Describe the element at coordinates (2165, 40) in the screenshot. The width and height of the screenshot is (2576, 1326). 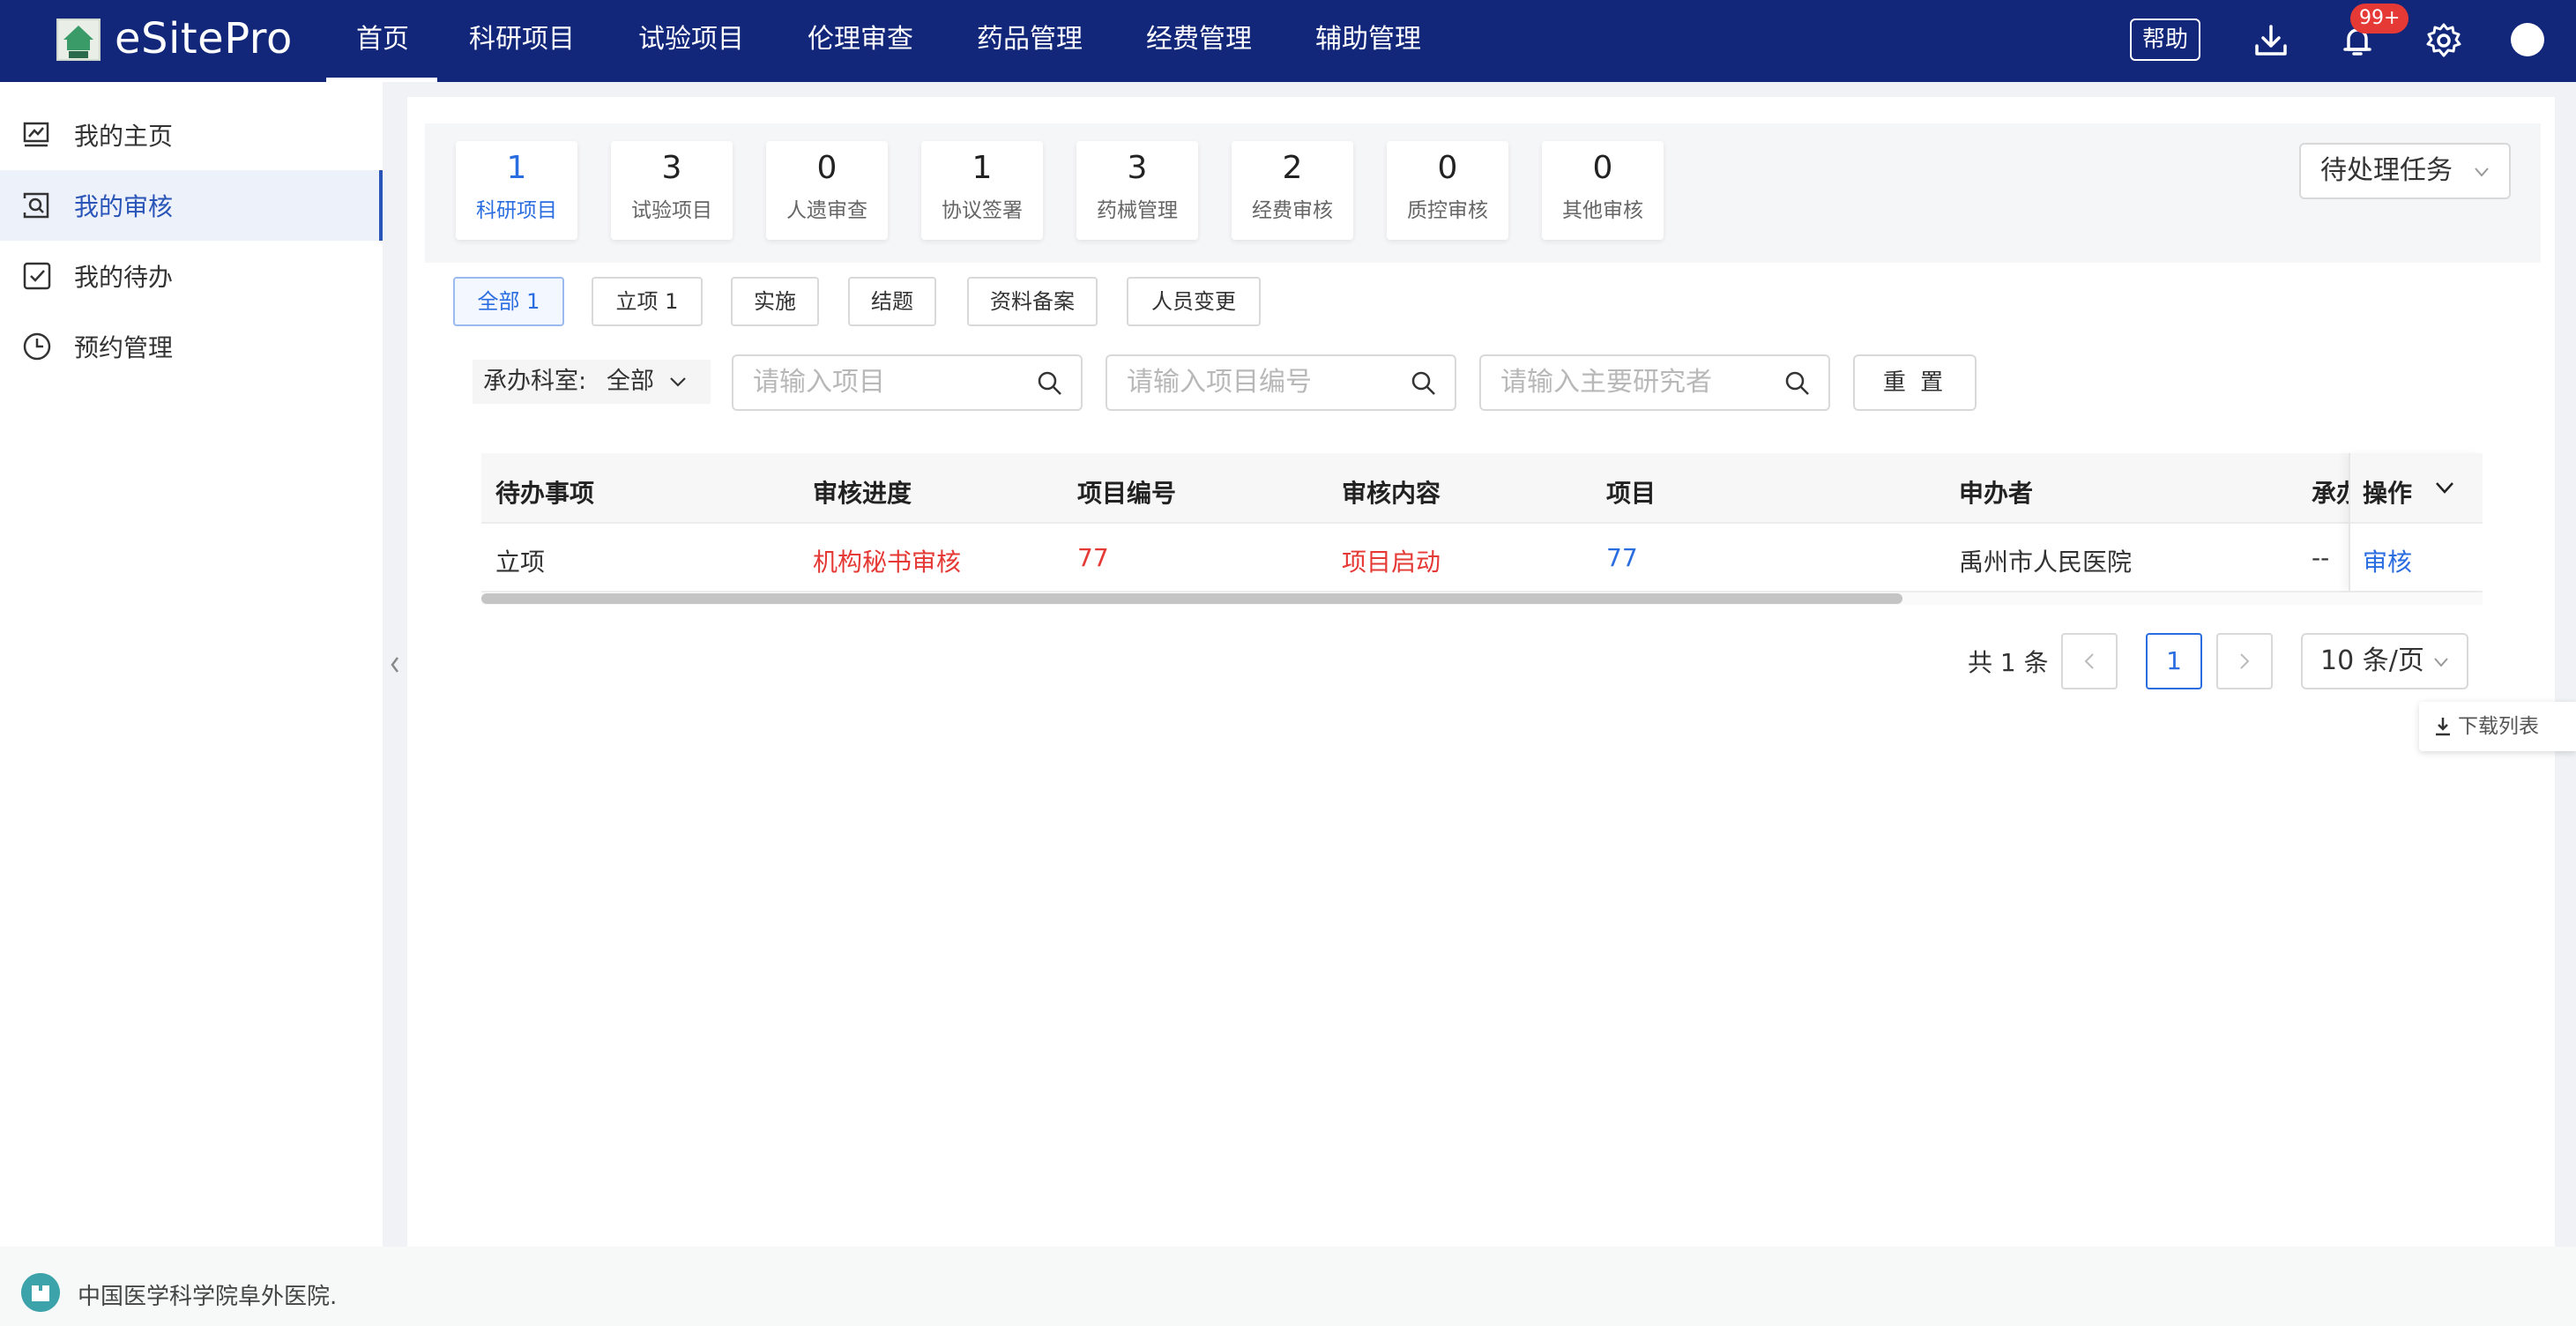
I see `help-button: 帮助` at that location.